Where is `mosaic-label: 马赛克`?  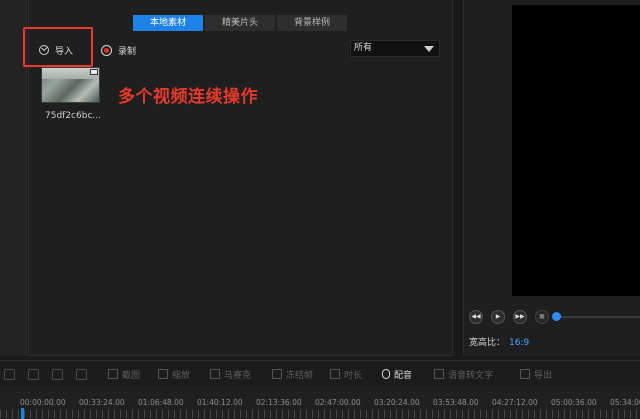
mosaic-label: 马赛克 is located at coordinates (238, 375).